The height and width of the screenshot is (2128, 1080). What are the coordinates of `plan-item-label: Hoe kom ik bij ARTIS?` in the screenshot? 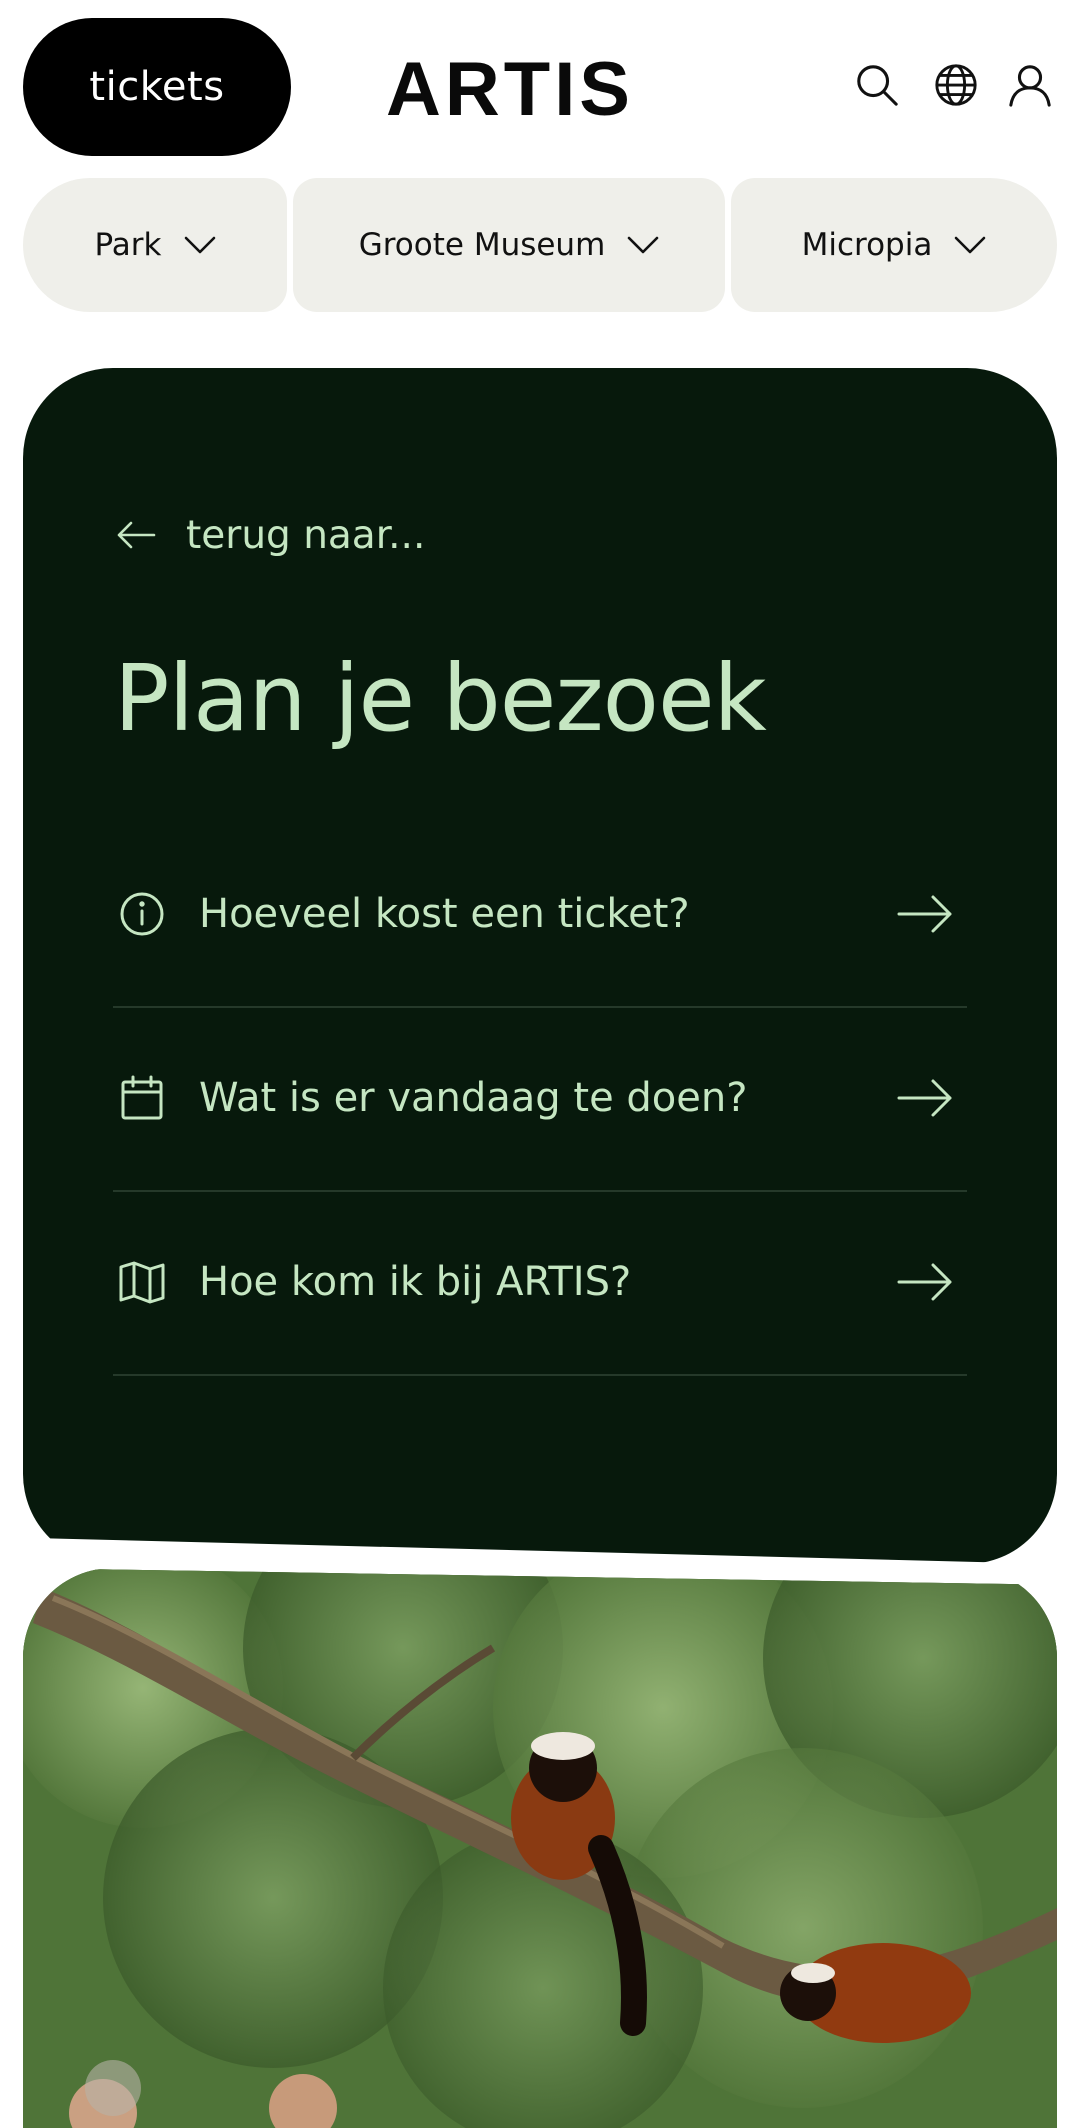 It's located at (415, 1282).